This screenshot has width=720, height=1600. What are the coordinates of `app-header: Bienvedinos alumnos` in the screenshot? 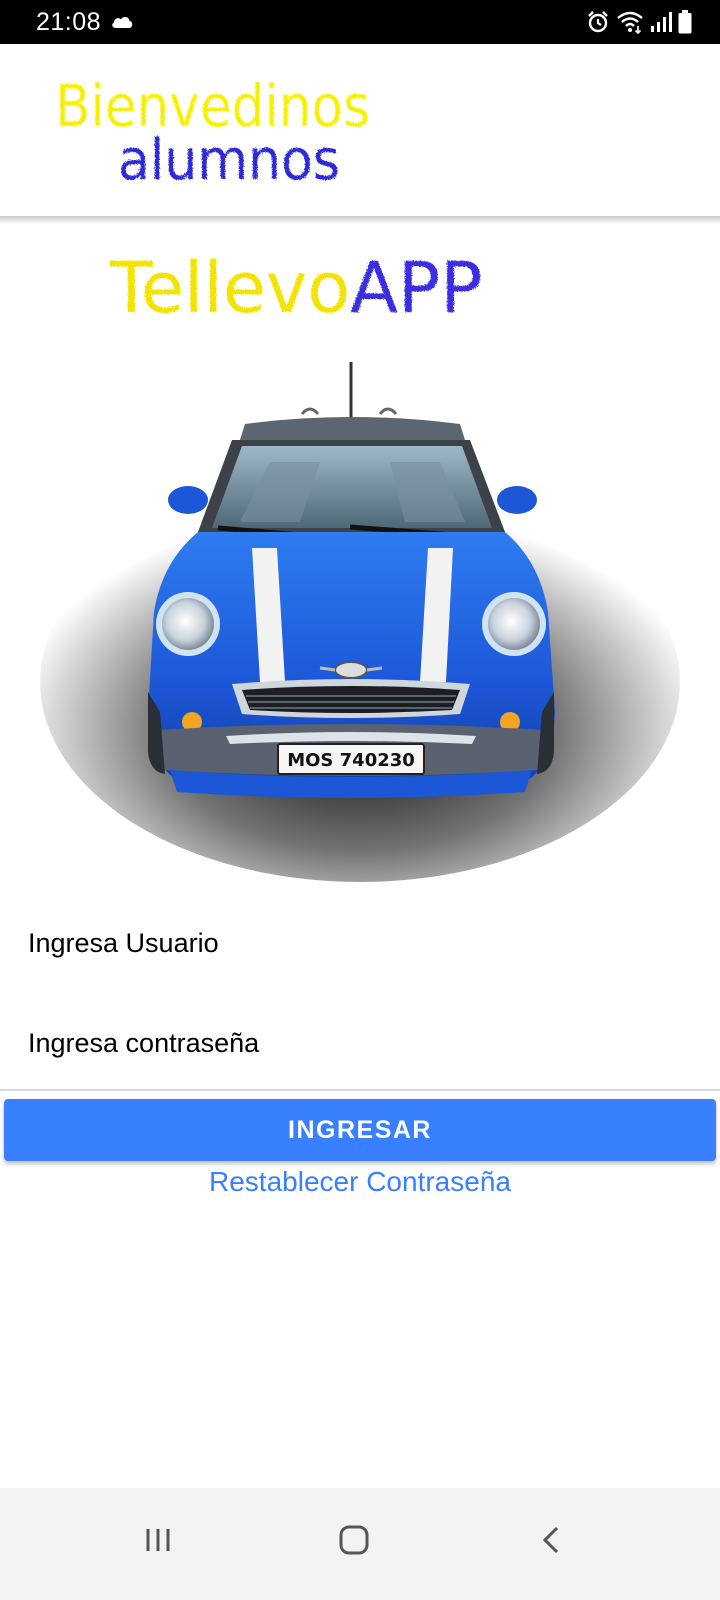 It's located at (360, 130).